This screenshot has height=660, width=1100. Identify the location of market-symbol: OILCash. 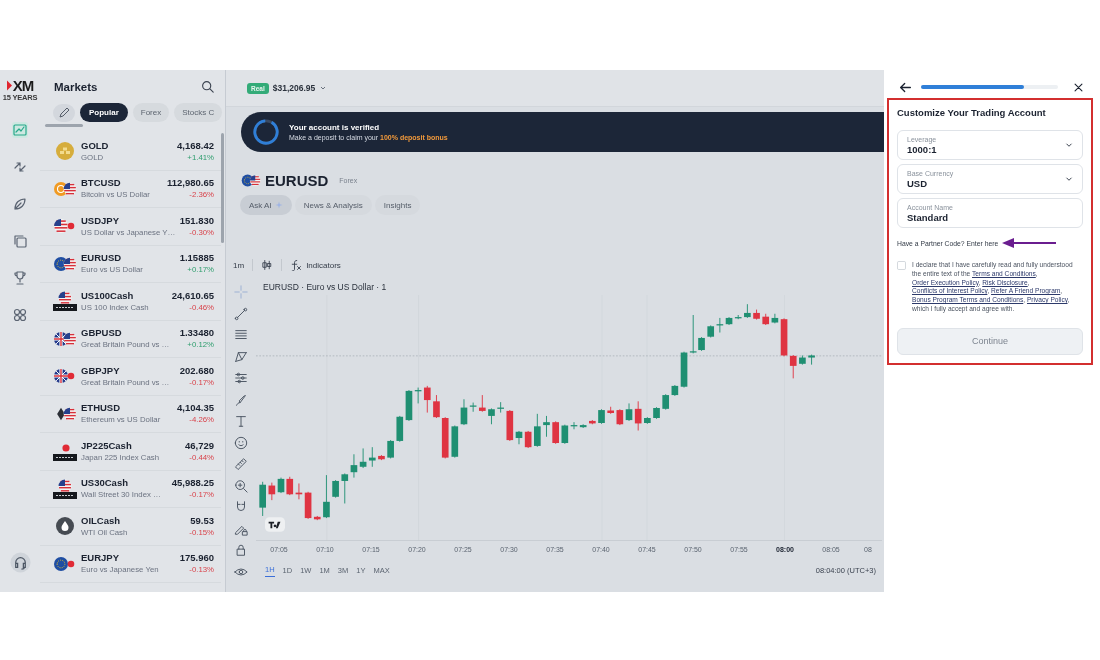
(101, 520).